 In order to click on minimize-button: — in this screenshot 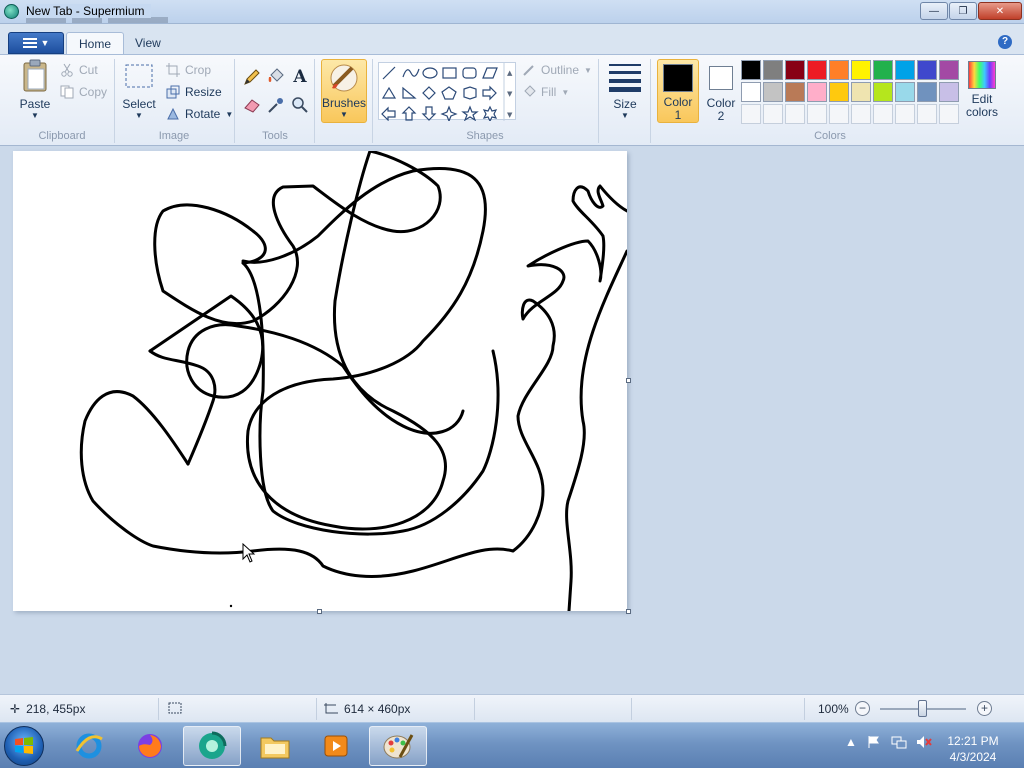, I will do `click(934, 11)`.